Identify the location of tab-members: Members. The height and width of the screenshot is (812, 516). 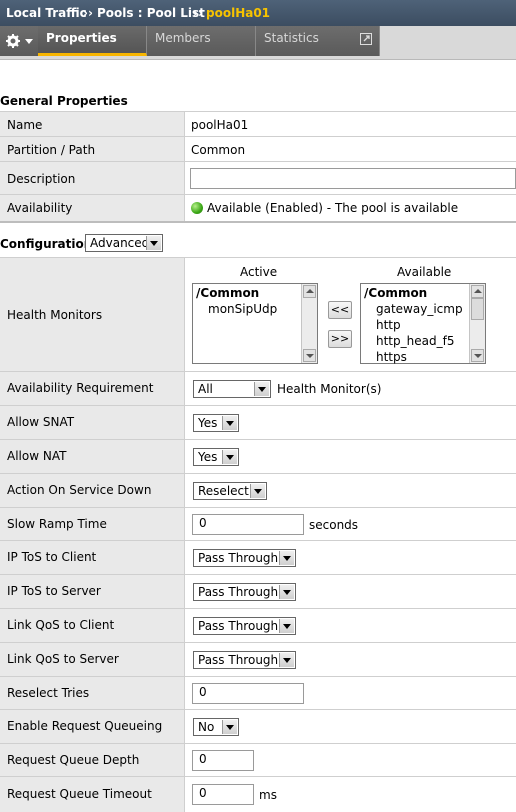
(201, 41).